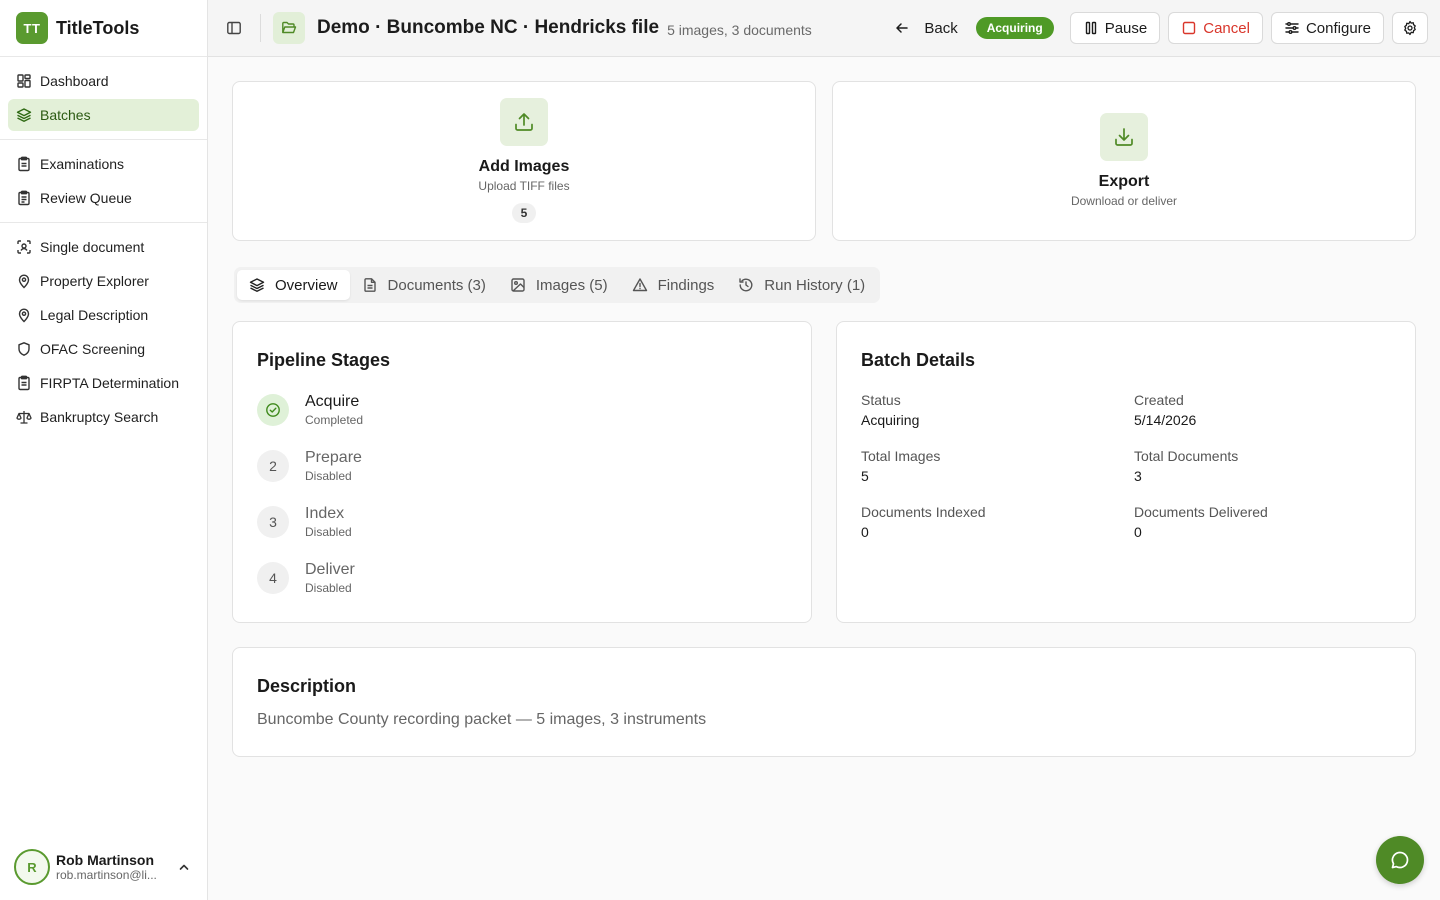 The width and height of the screenshot is (1440, 900). Describe the element at coordinates (1201, 512) in the screenshot. I see `detail-label: Documents Delivered` at that location.